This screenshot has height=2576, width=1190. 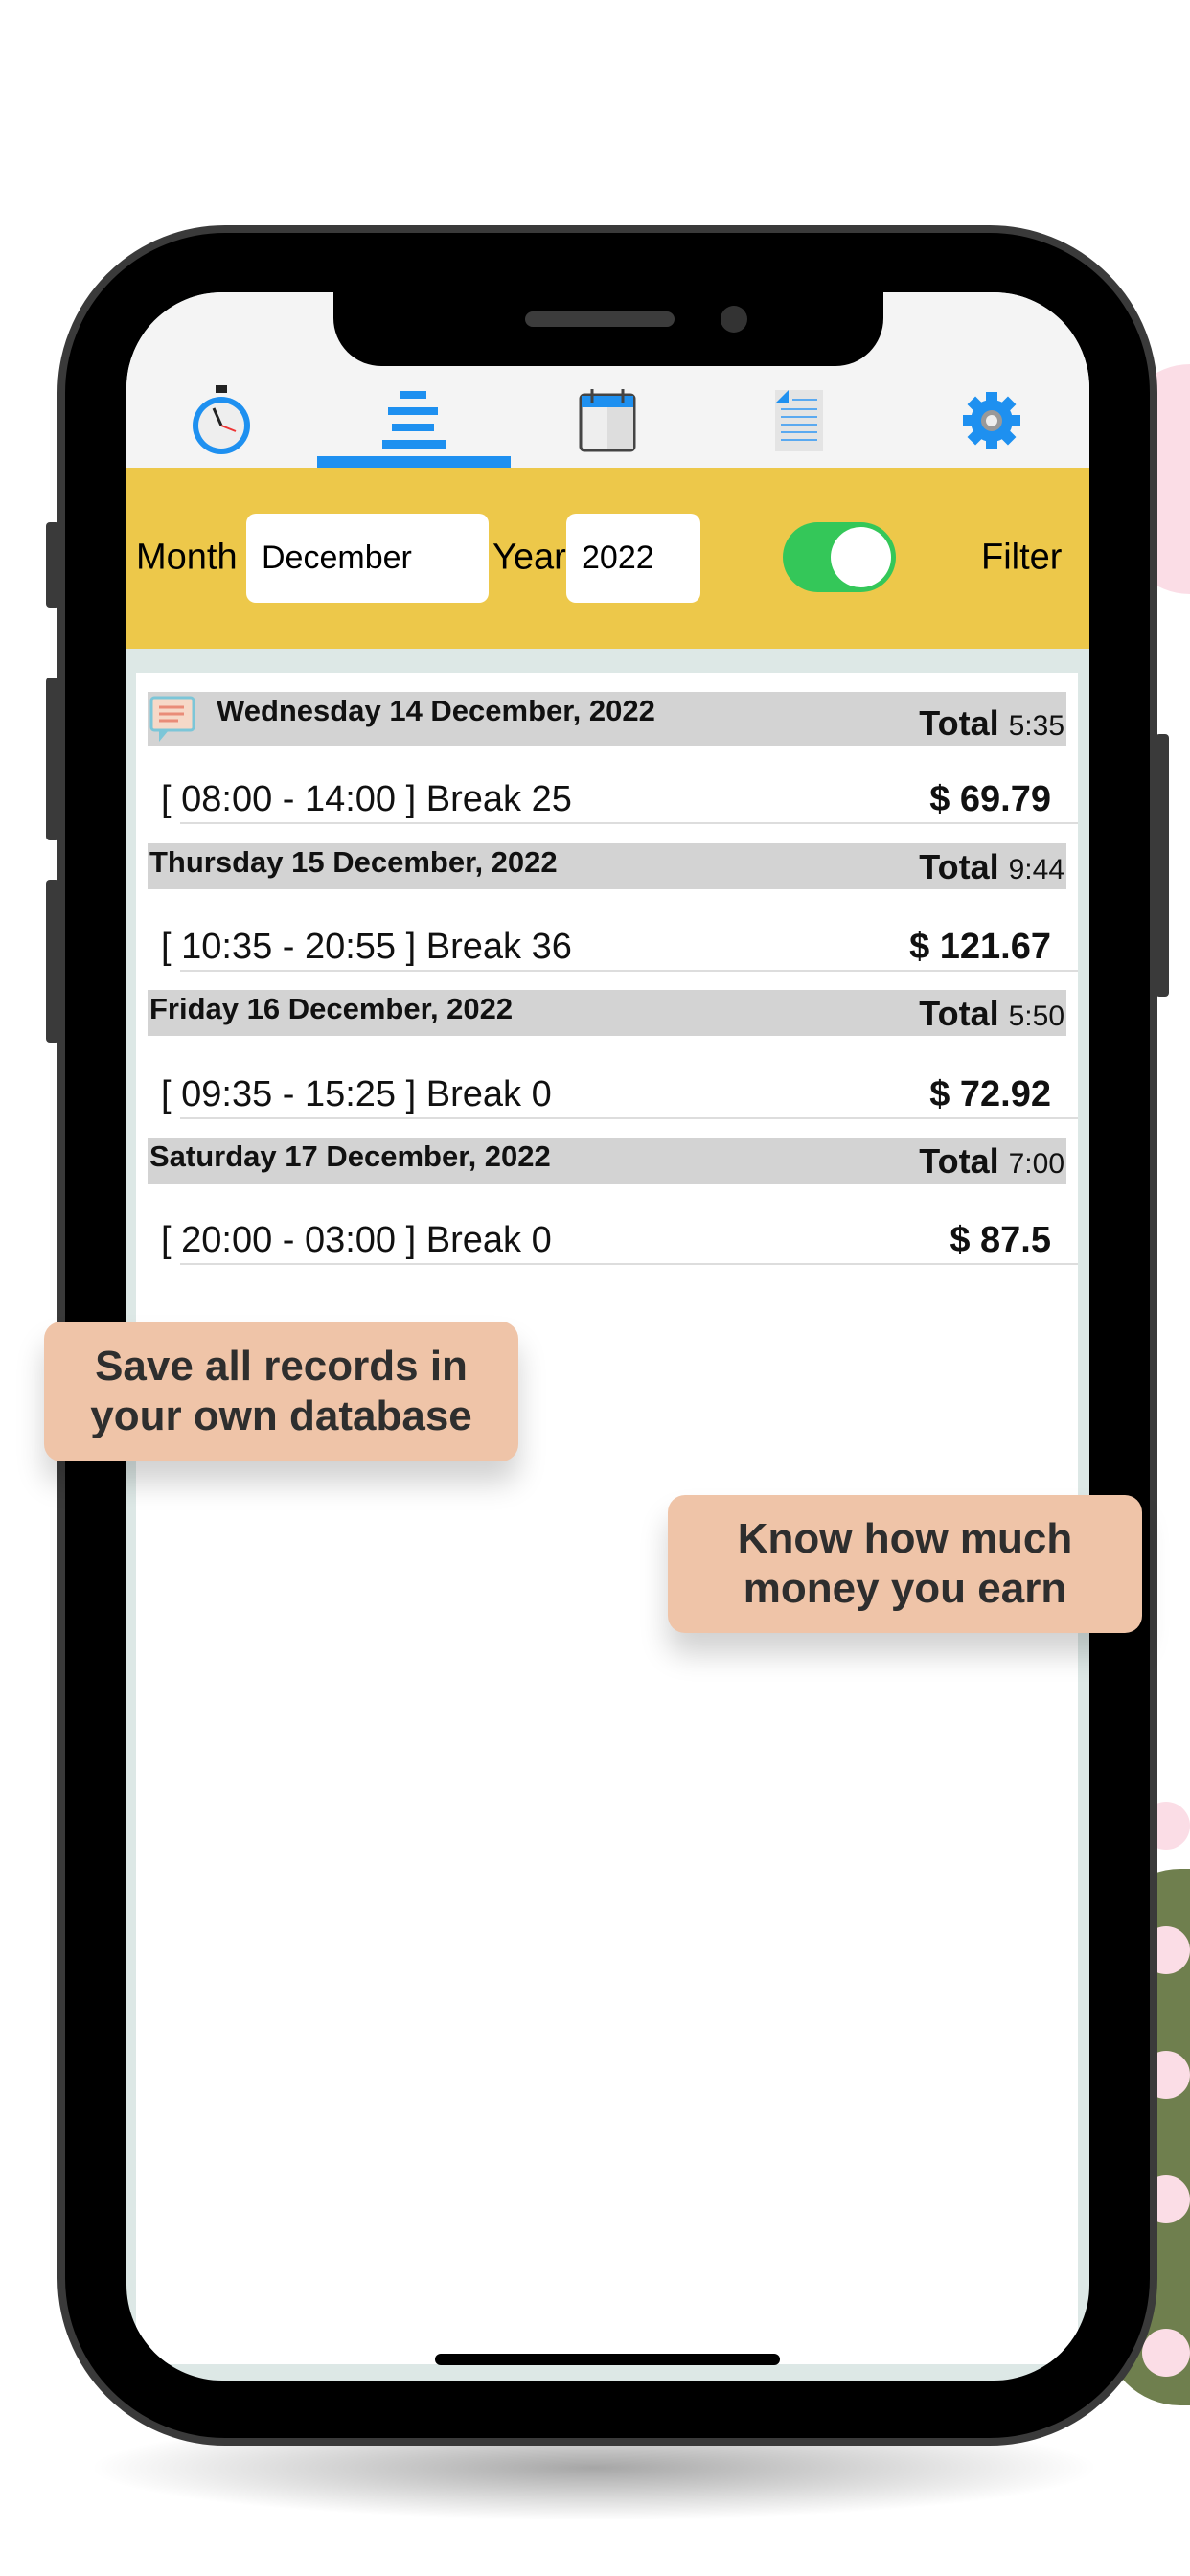 I want to click on shift-times: [ 20:00 - 03:00 ] Break 0, so click(x=357, y=1240).